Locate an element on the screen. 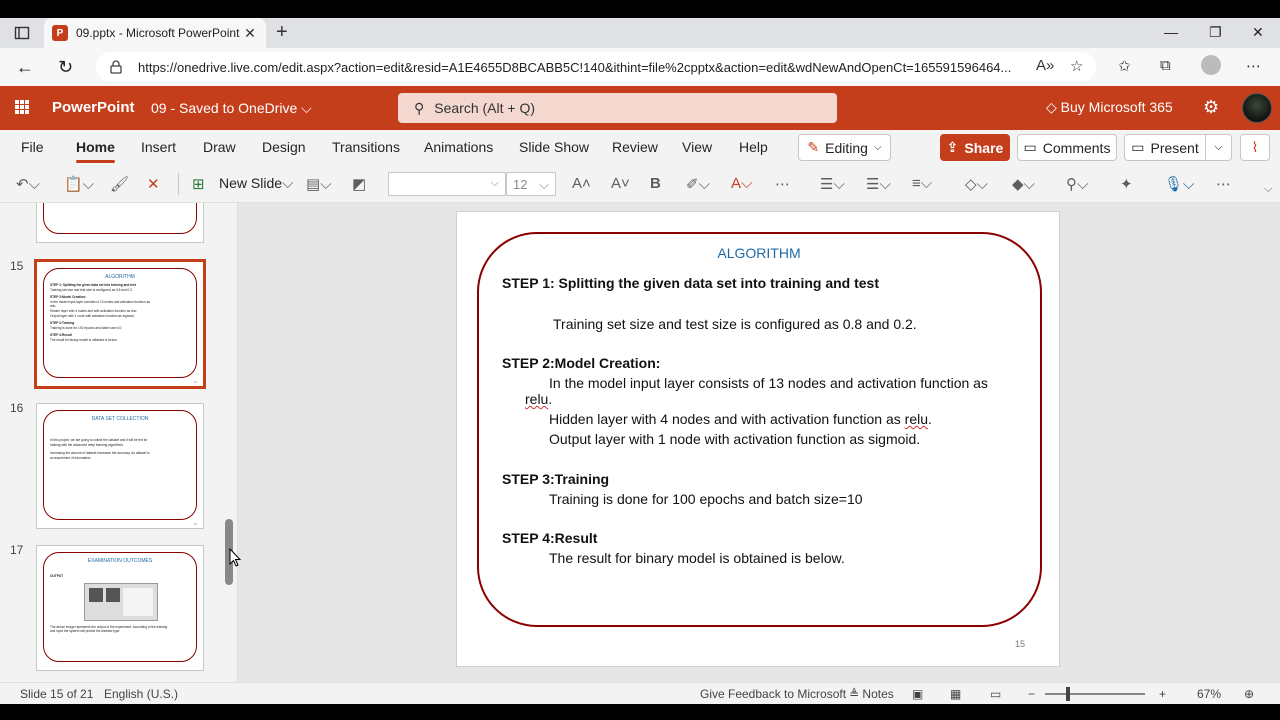  tab-design: Design is located at coordinates (284, 147).